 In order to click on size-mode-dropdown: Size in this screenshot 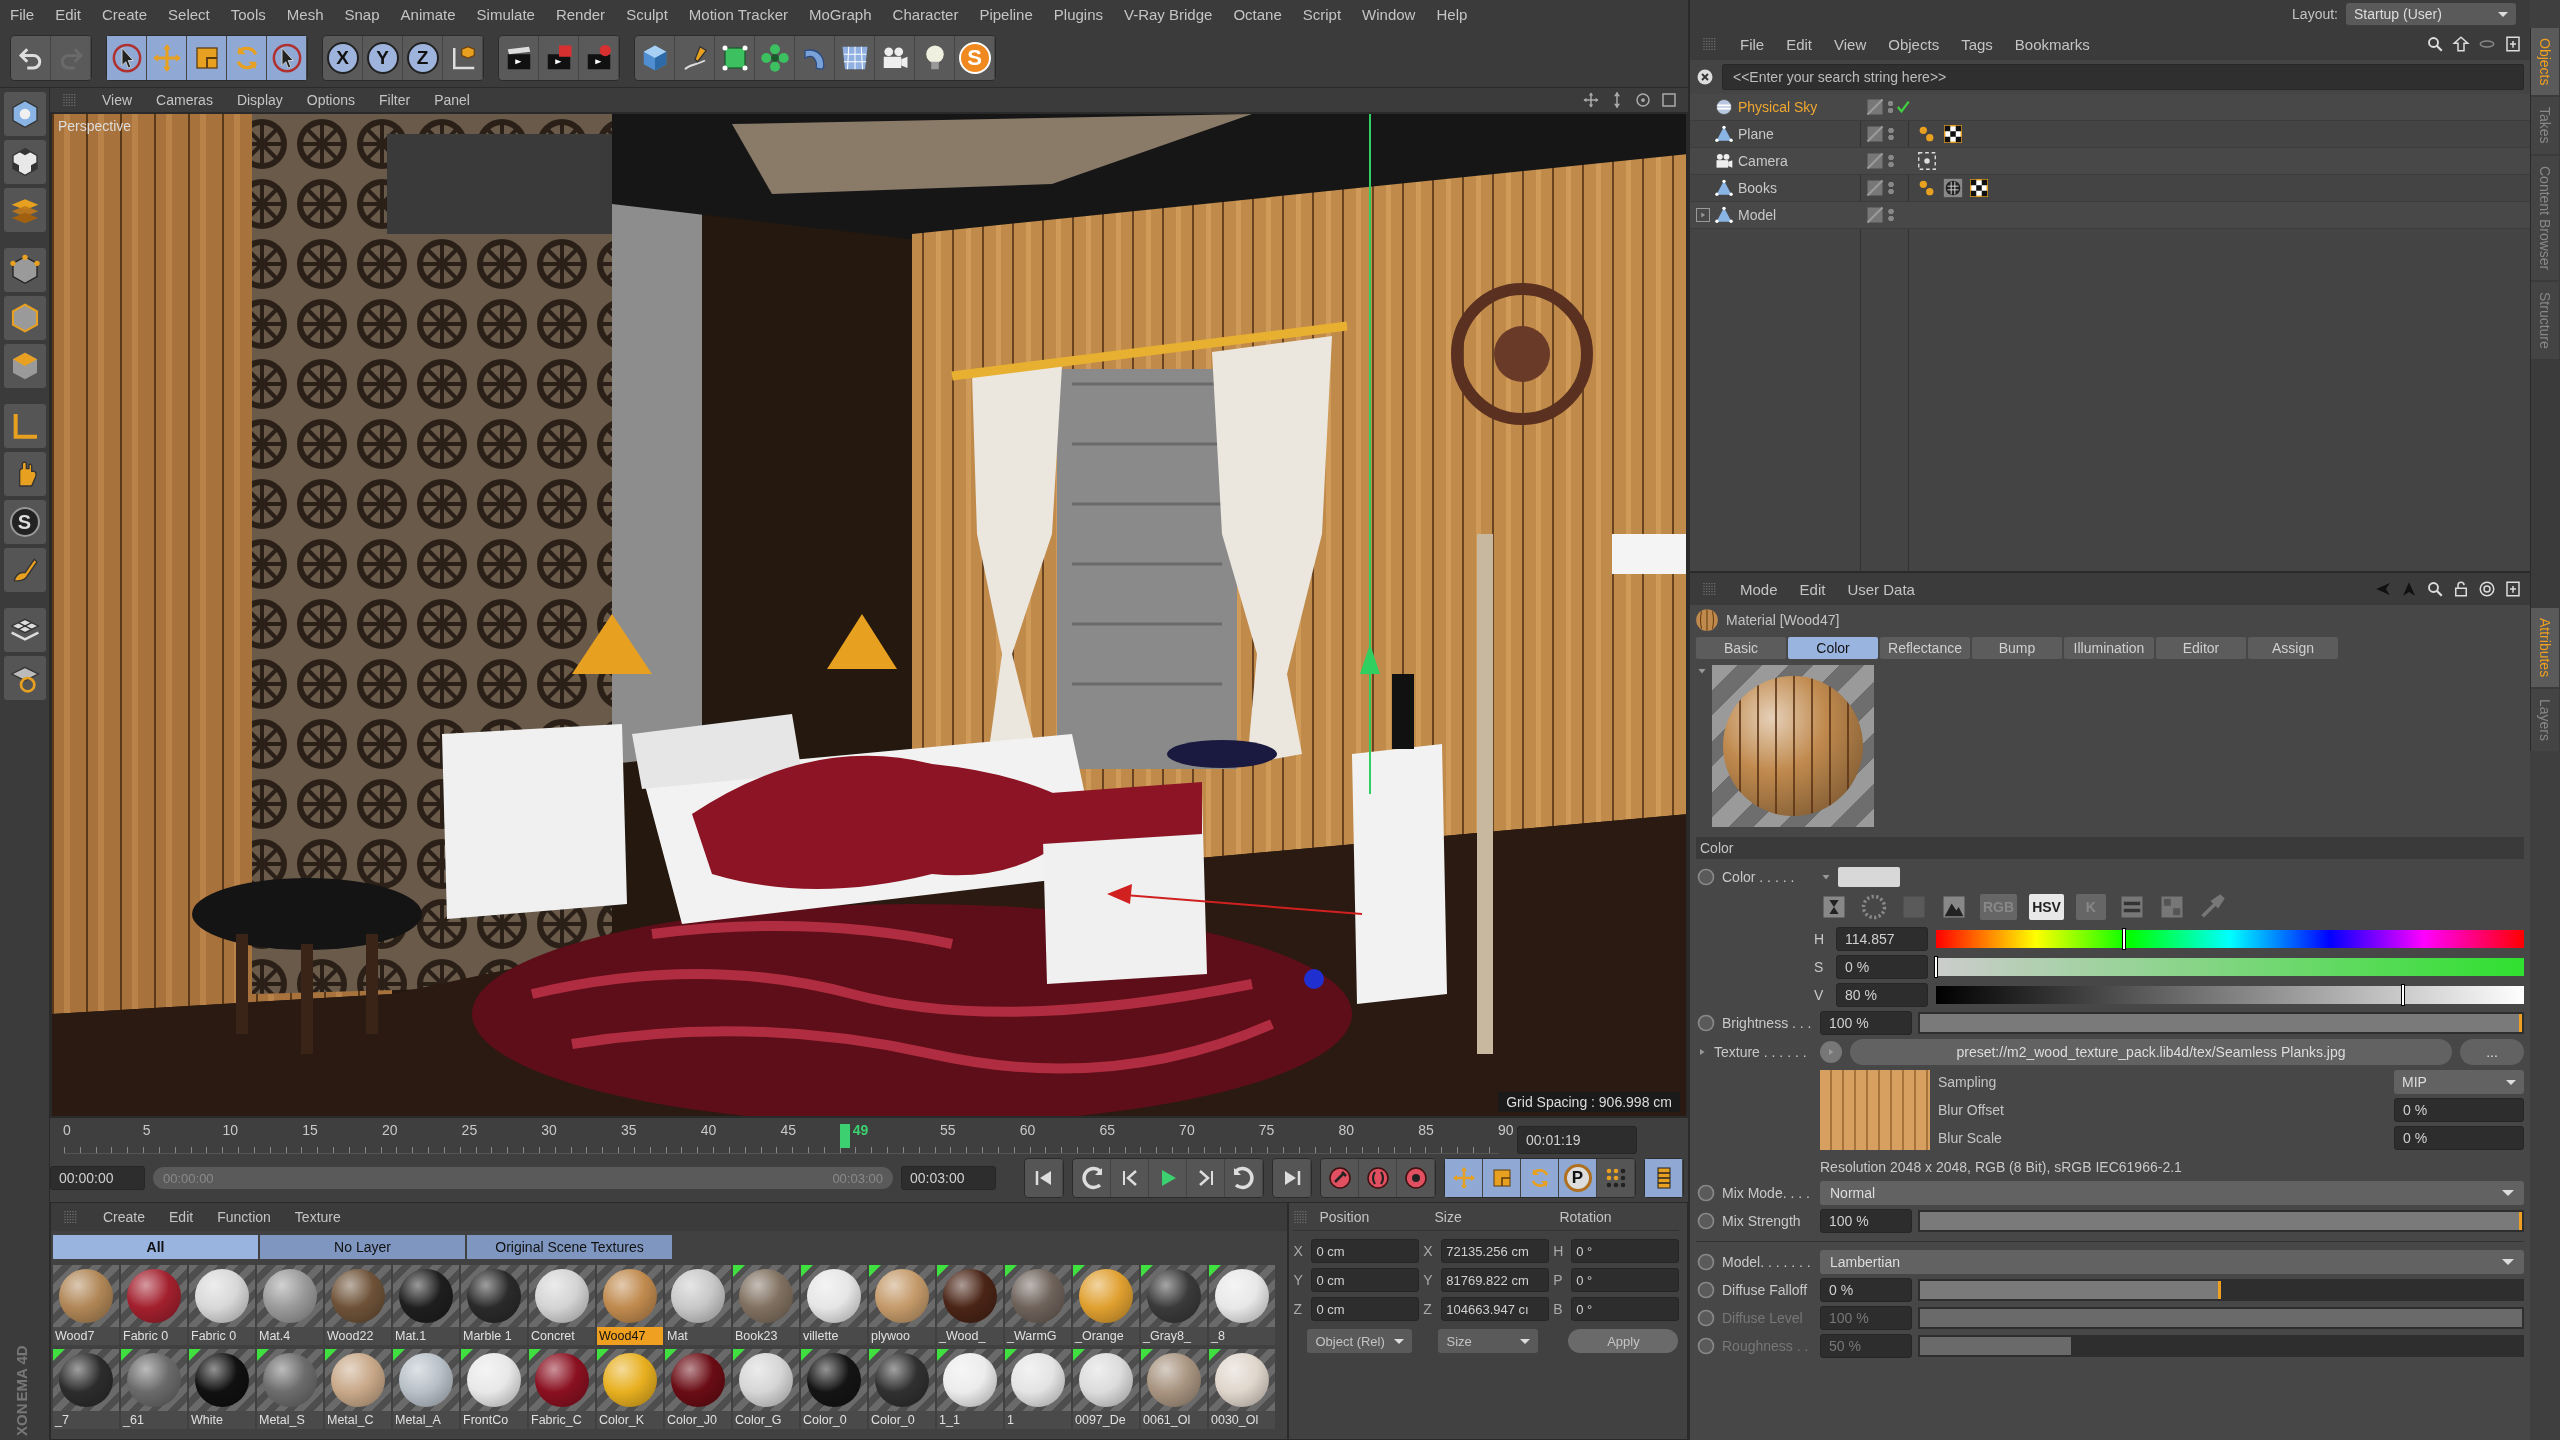, I will do `click(1488, 1341)`.